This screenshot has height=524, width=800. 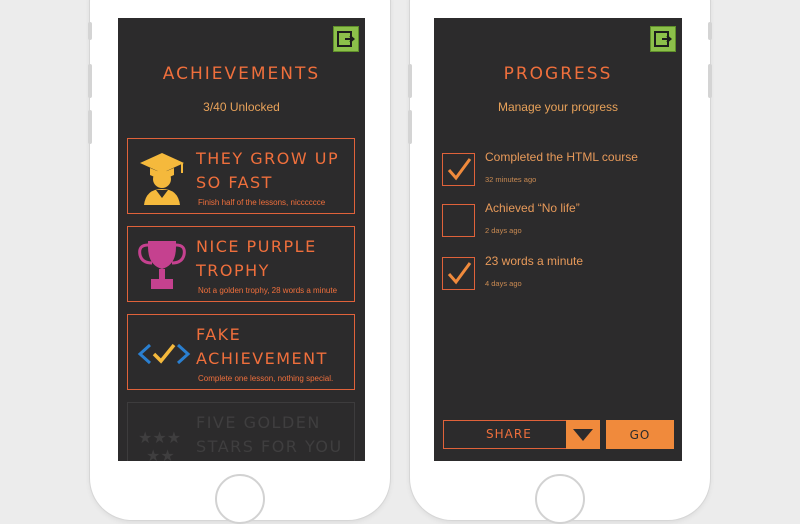 I want to click on achievement-description: Finish half of the lessons, nicccccce, so click(x=262, y=202).